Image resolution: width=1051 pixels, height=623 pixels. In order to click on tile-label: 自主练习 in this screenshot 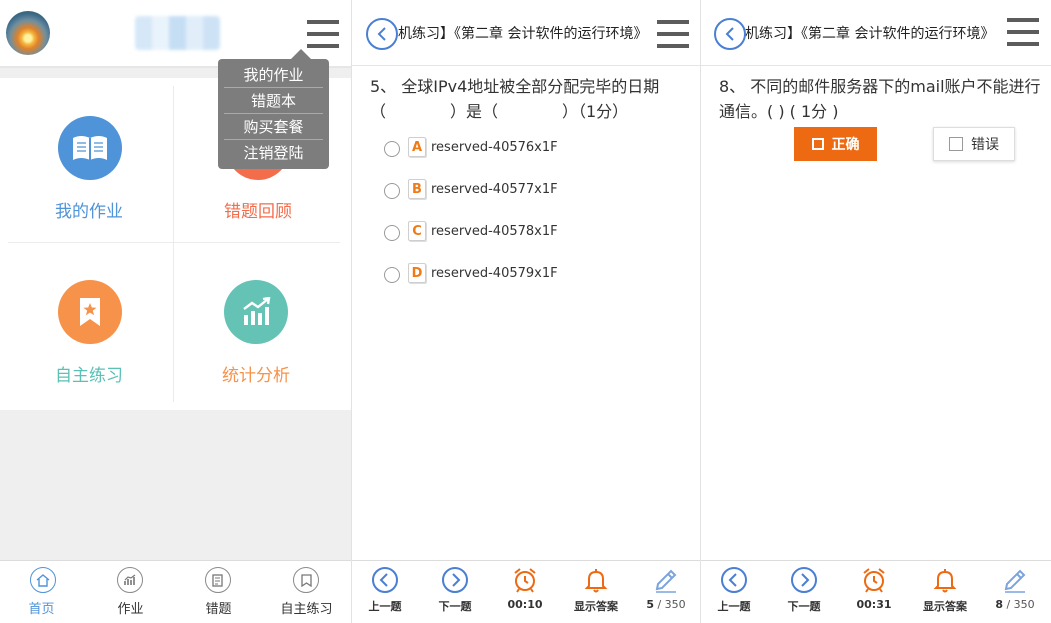, I will do `click(89, 376)`.